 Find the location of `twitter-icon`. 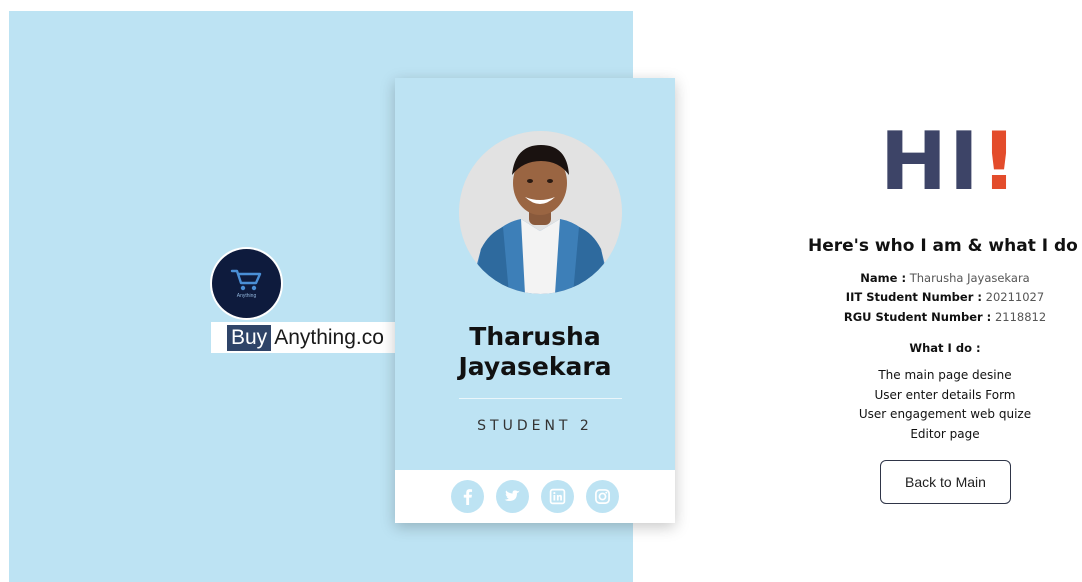

twitter-icon is located at coordinates (512, 495).